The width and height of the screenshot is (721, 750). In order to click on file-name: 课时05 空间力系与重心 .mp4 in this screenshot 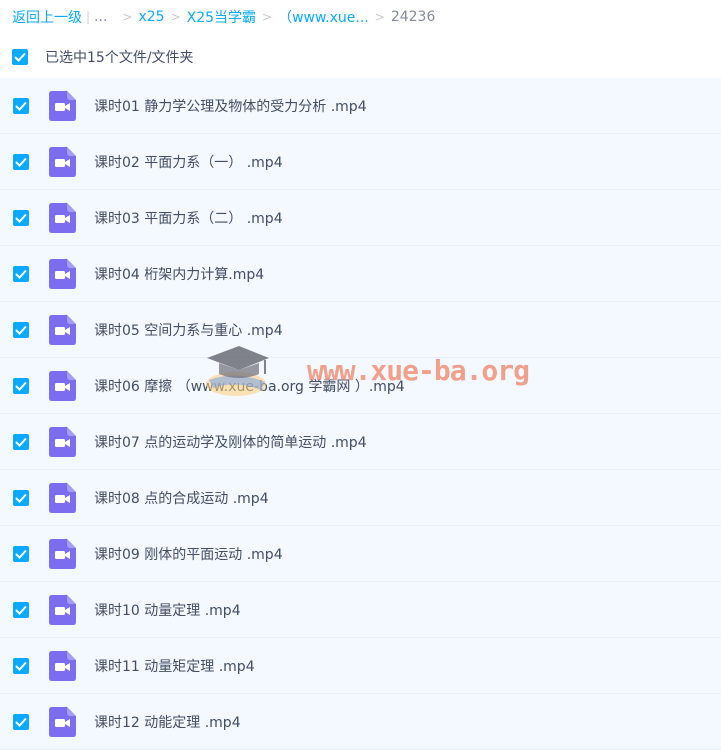, I will do `click(188, 331)`.